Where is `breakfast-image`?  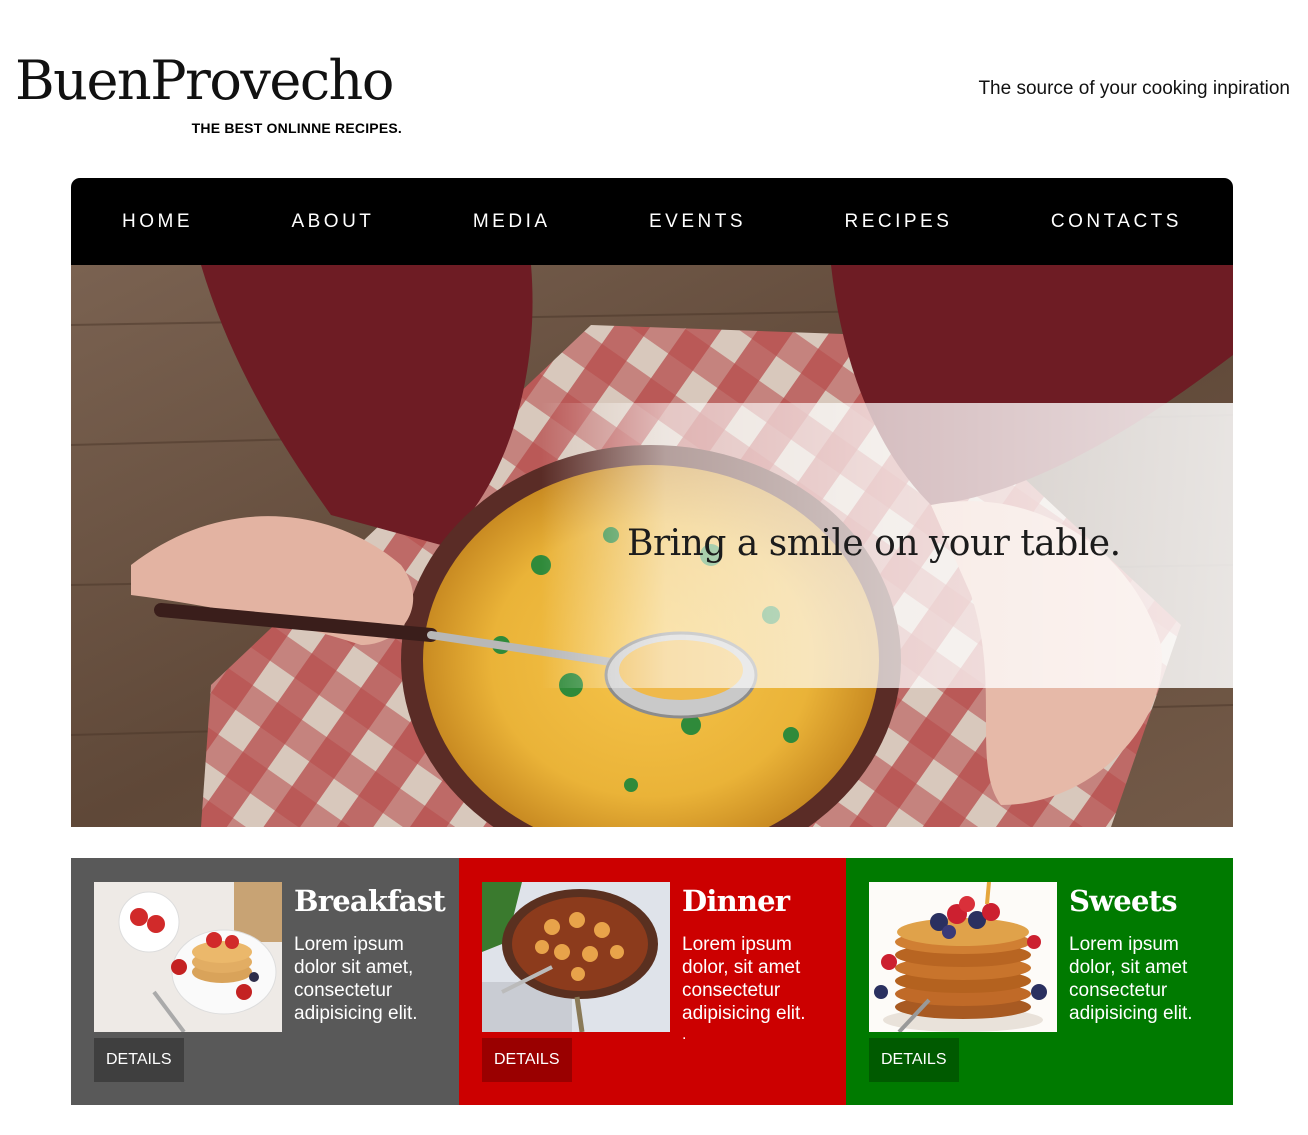 breakfast-image is located at coordinates (188, 957).